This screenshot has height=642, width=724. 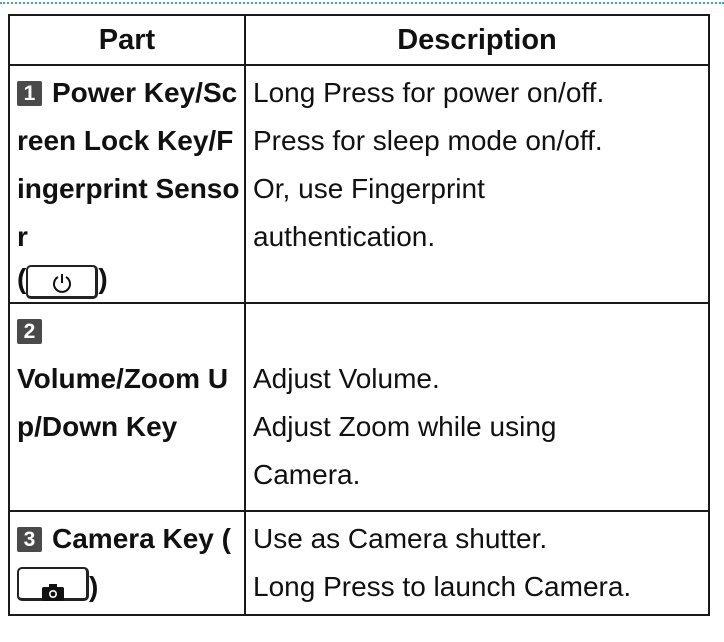 What do you see at coordinates (127, 563) in the screenshot?
I see `part-cell: 3 Camera Key ()` at bounding box center [127, 563].